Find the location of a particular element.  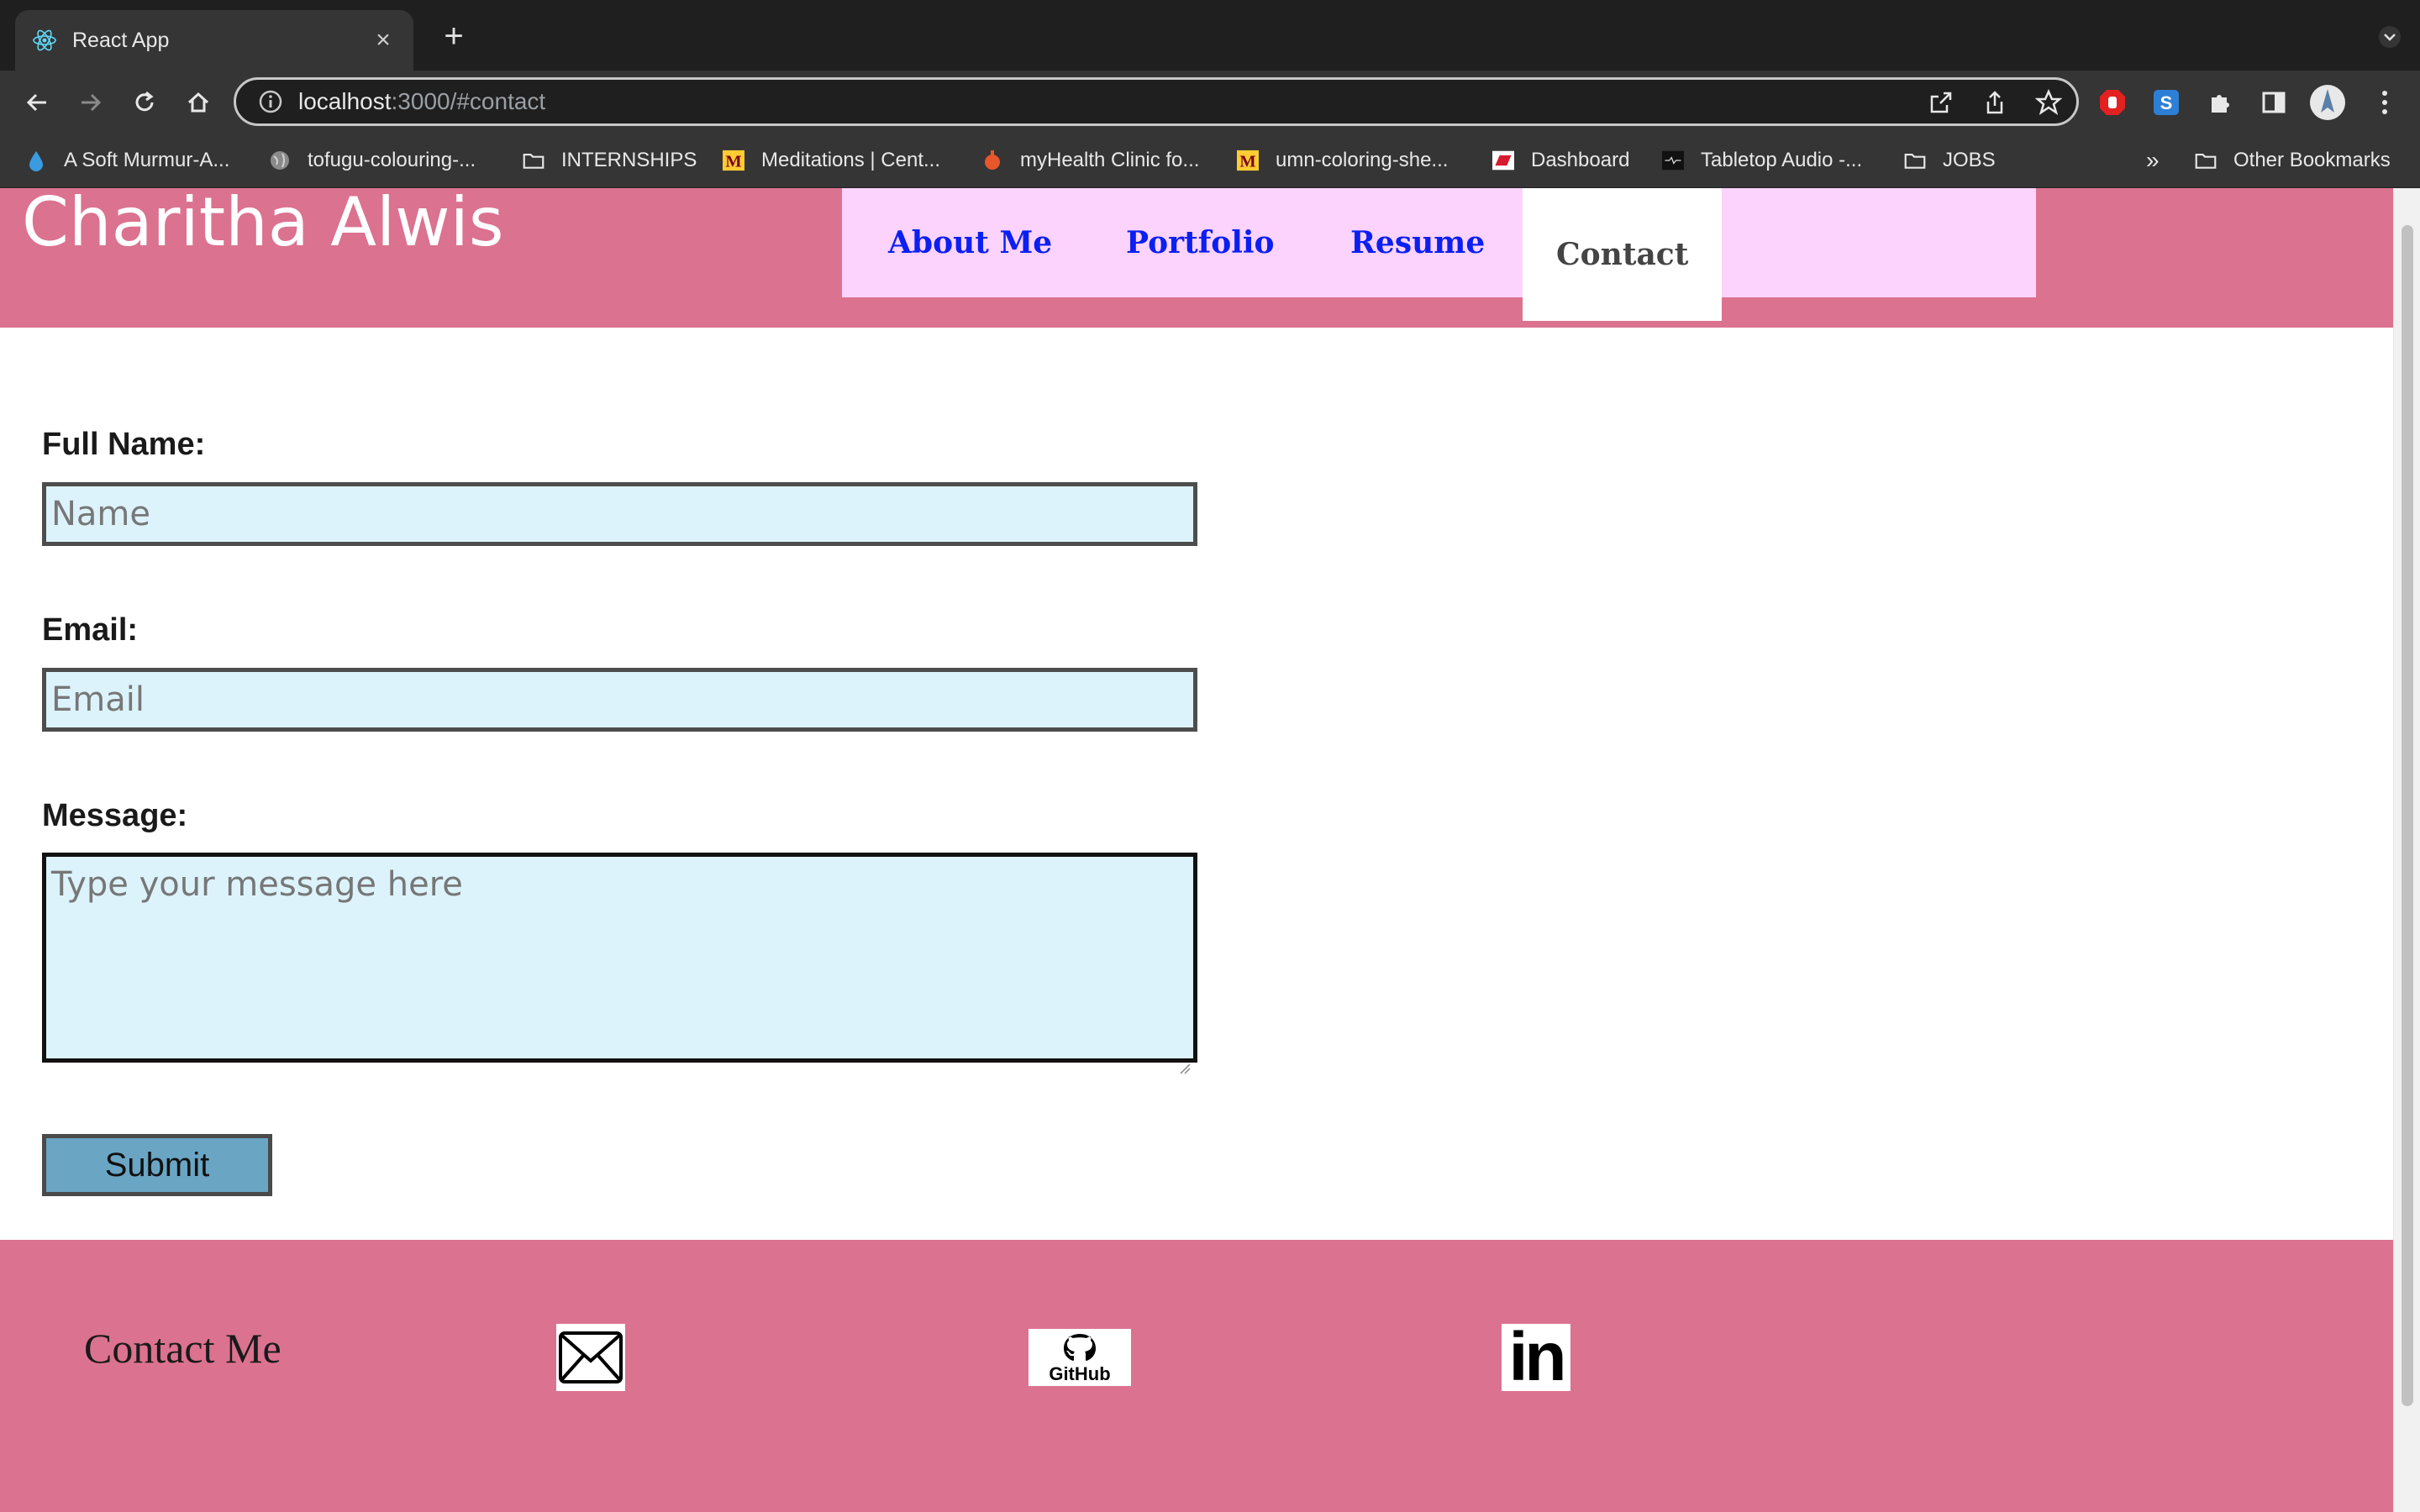

other-bookmarks: Other Bookmarks is located at coordinates (2293, 160).